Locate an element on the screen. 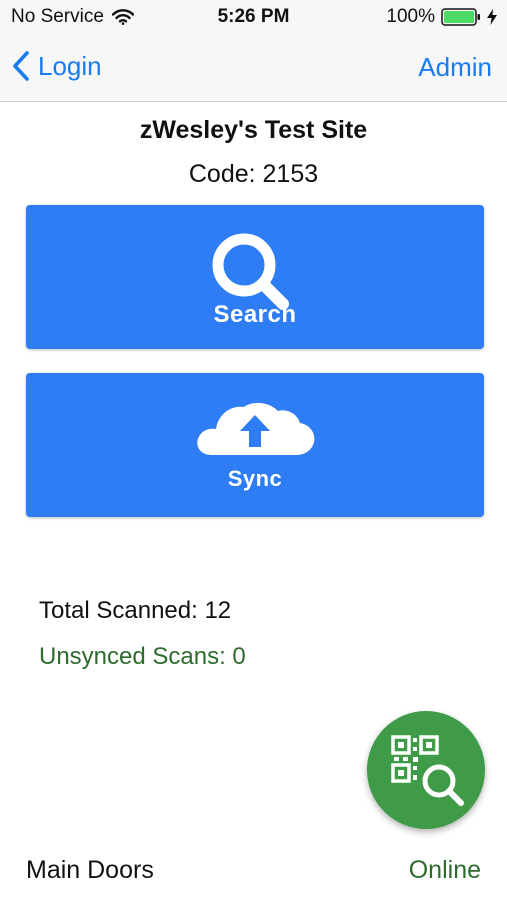 This screenshot has width=507, height=900. search-button-label: Search is located at coordinates (255, 314).